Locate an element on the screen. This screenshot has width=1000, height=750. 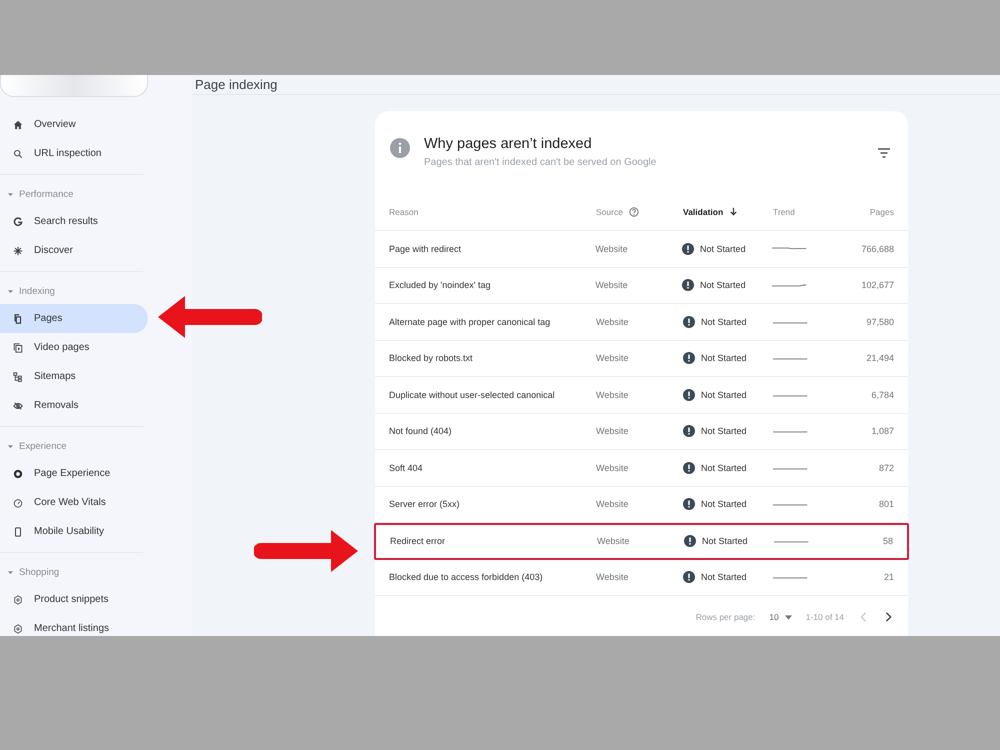
sidebar-item: Overview is located at coordinates (74, 124).